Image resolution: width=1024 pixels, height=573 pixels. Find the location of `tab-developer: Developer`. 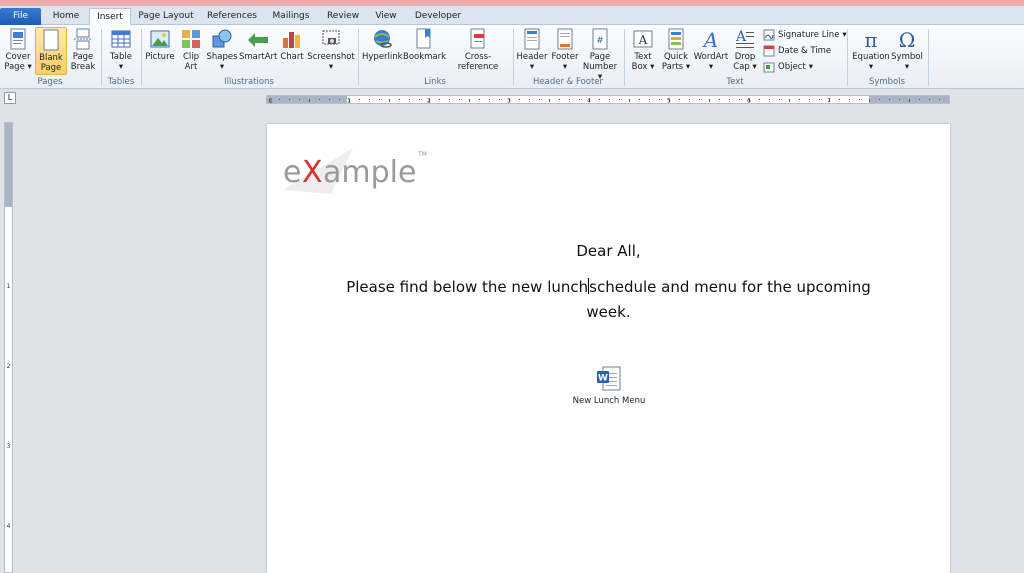

tab-developer: Developer is located at coordinates (438, 16).